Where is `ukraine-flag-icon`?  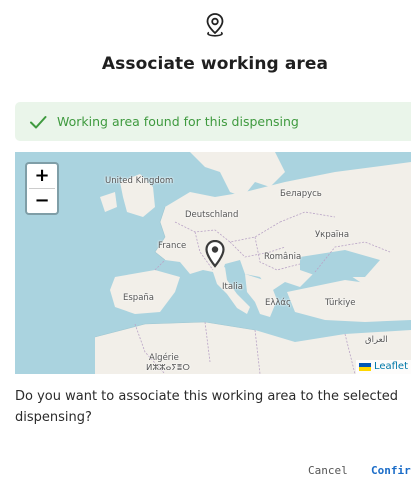
ukraine-flag-icon is located at coordinates (364, 367).